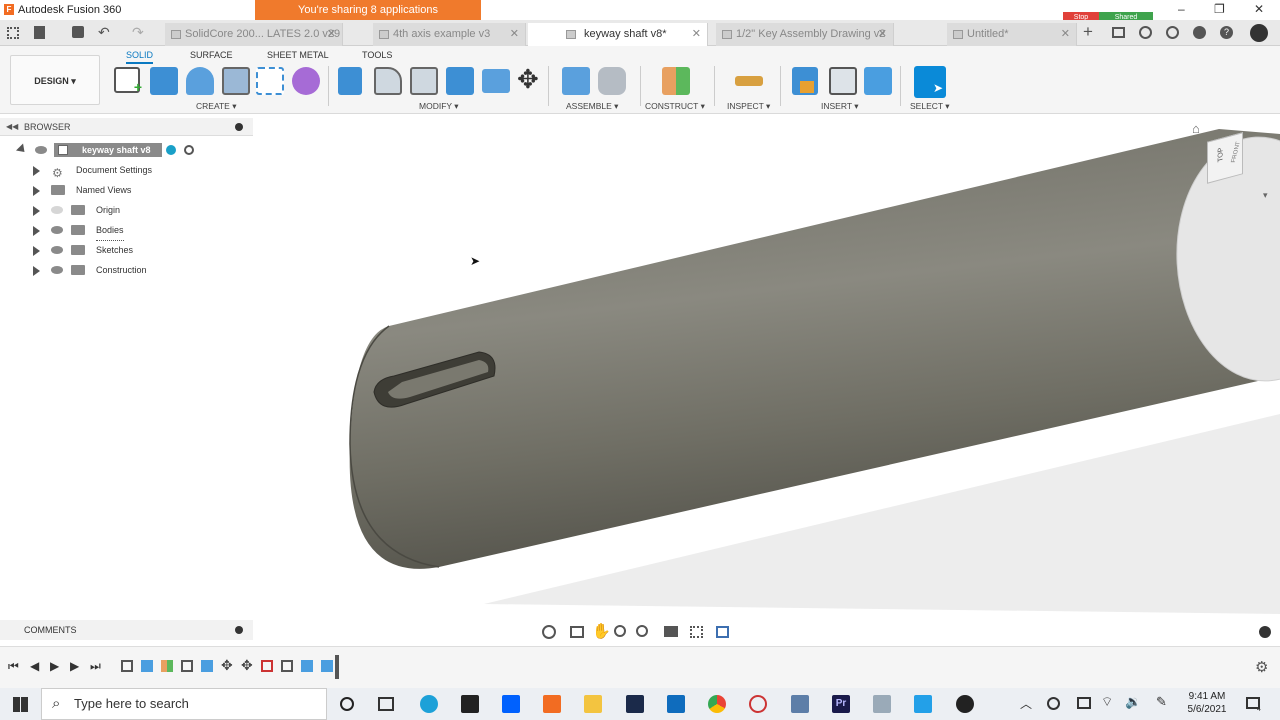  Describe the element at coordinates (748, 106) in the screenshot. I see `inspect-group-label: INSPECT ▾` at that location.